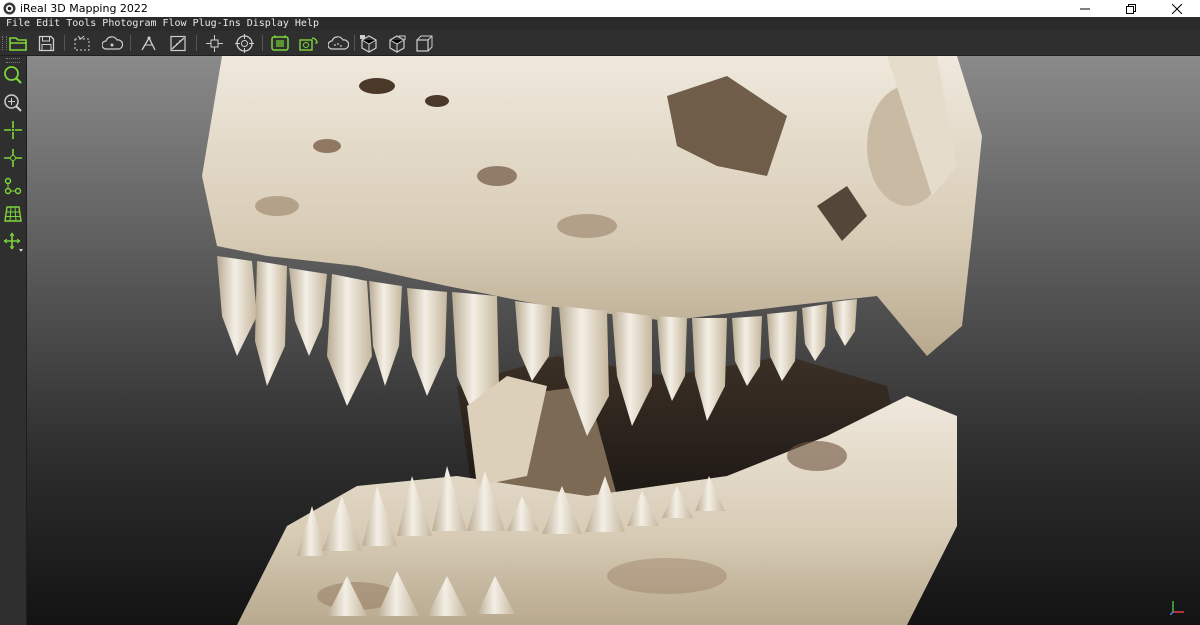 This screenshot has width=1200, height=625. I want to click on mesh-button, so click(368, 43).